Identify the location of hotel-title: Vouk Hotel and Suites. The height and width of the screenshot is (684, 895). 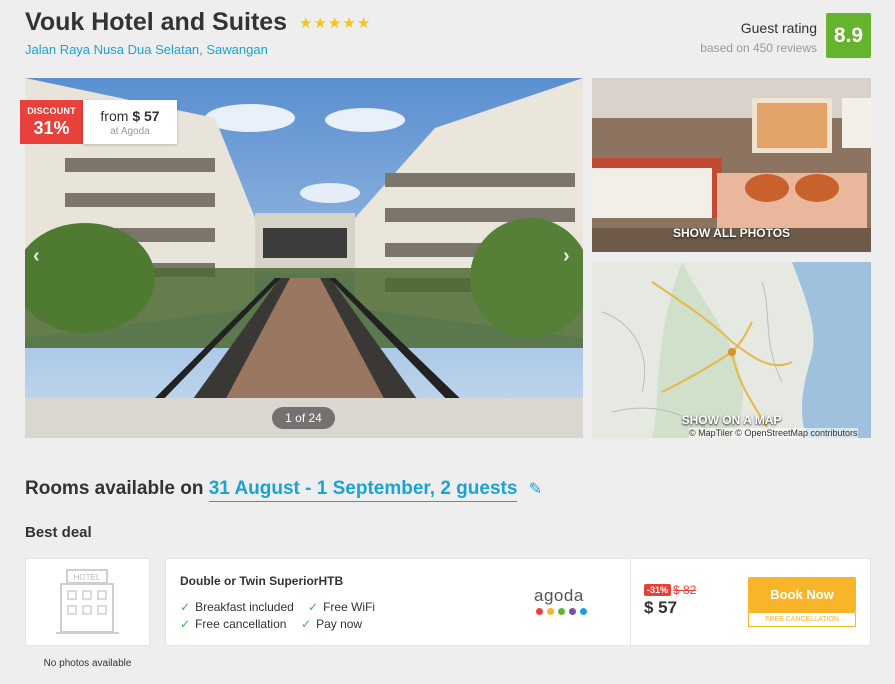
(156, 22).